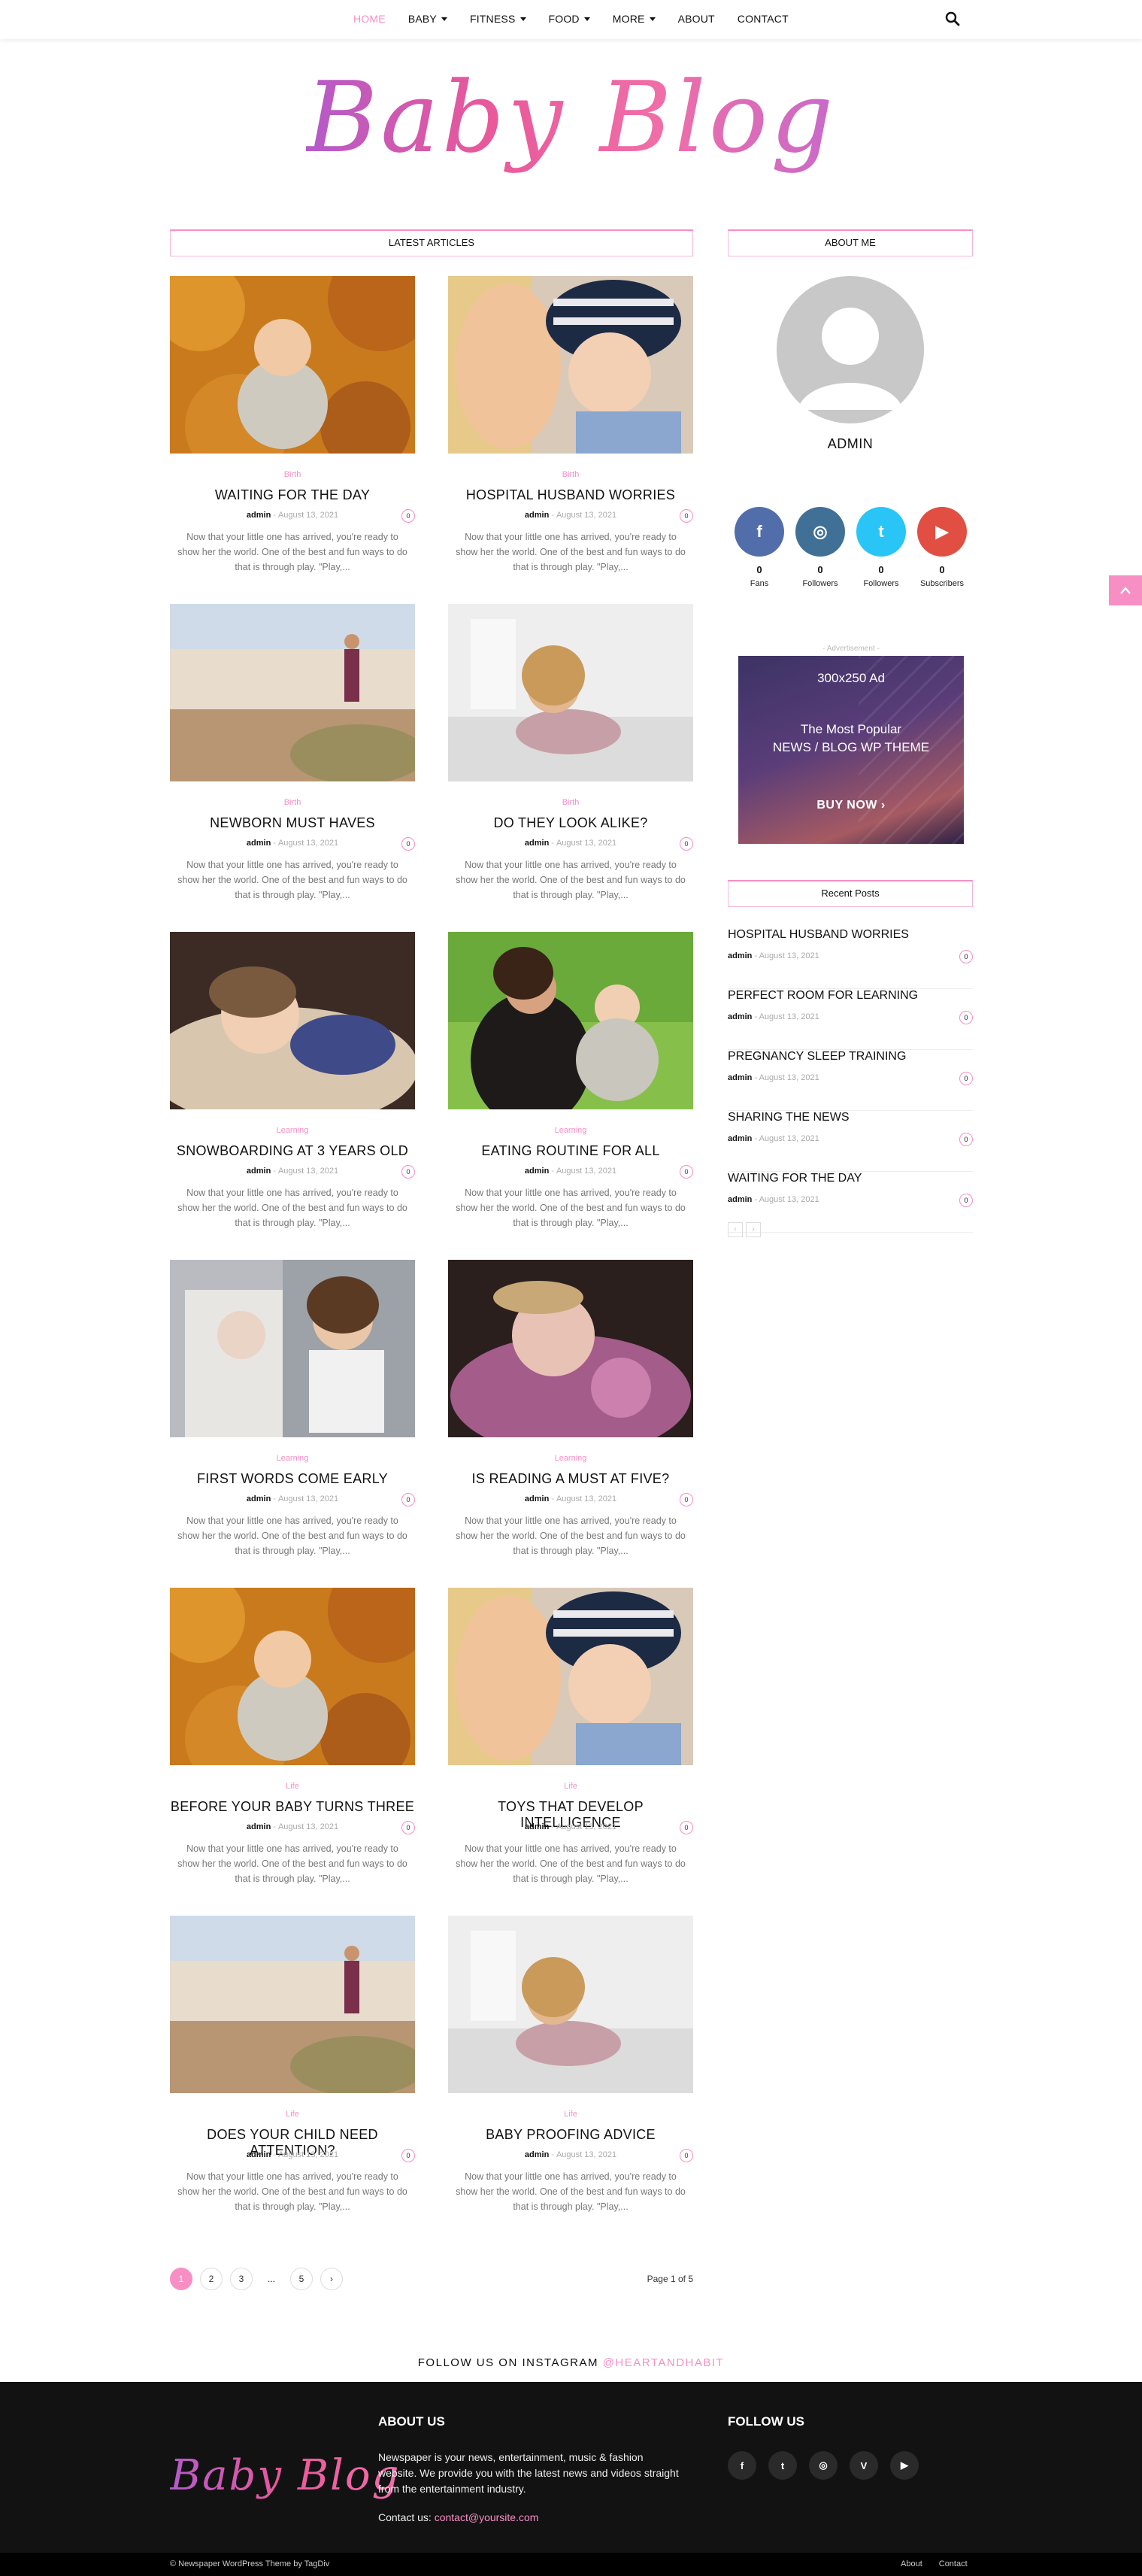 The image size is (1142, 2576). I want to click on prev-button: ‹, so click(735, 1229).